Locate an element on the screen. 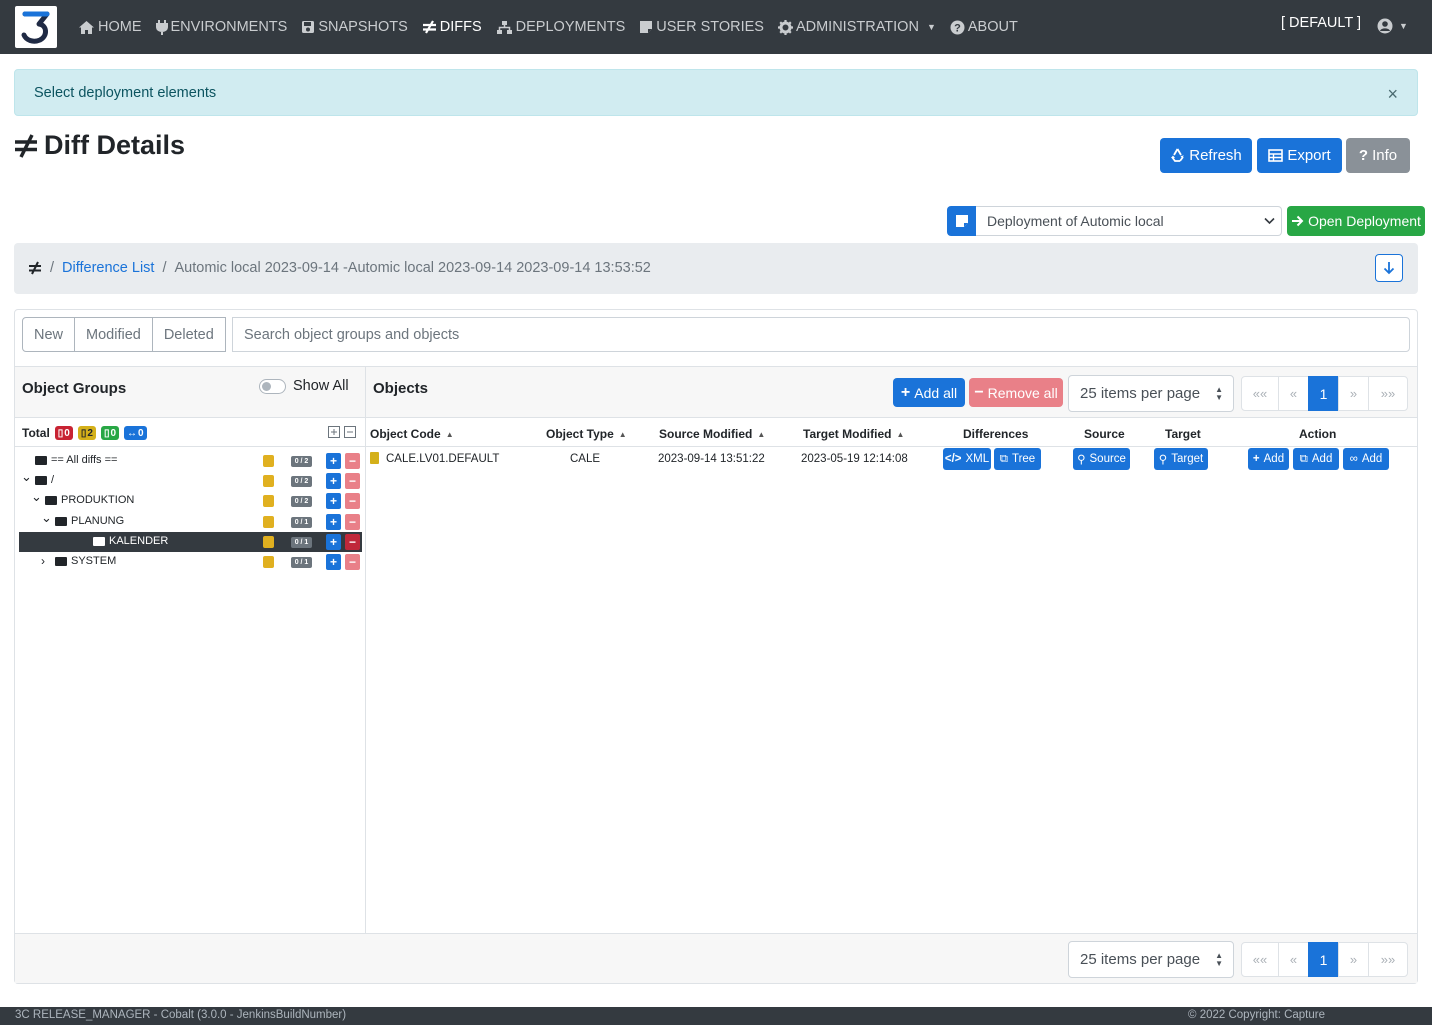 The height and width of the screenshot is (1025, 1432). chevron-right-icon: › is located at coordinates (43, 561).